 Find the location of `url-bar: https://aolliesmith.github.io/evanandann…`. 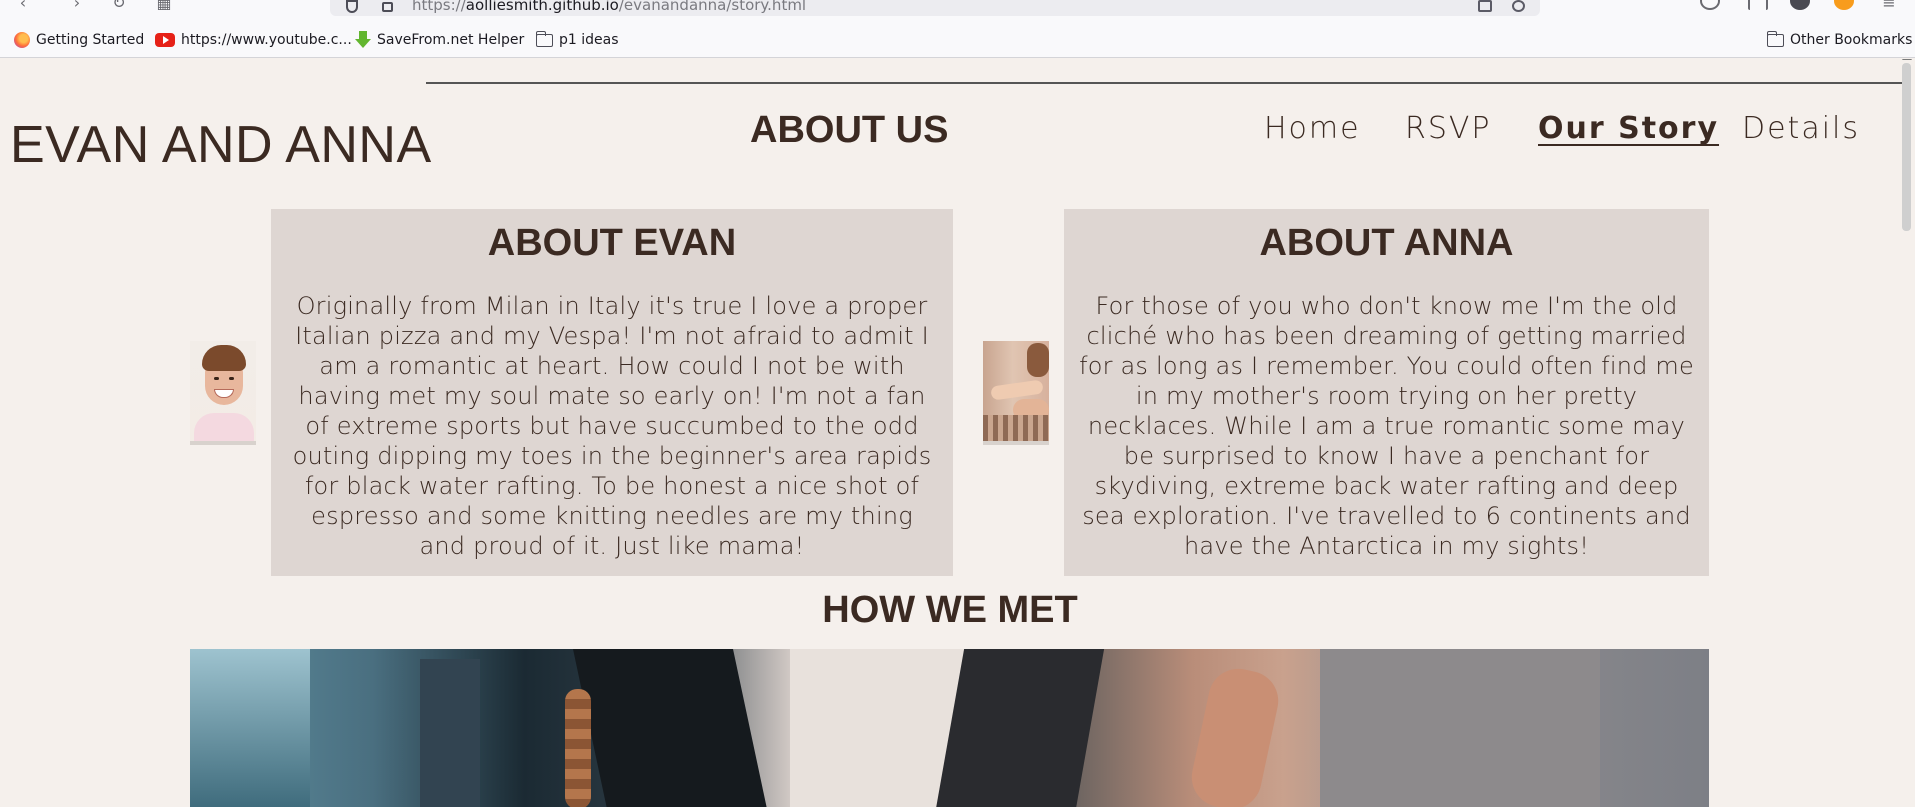

url-bar: https://aolliesmith.github.io/evanandann… is located at coordinates (935, 8).